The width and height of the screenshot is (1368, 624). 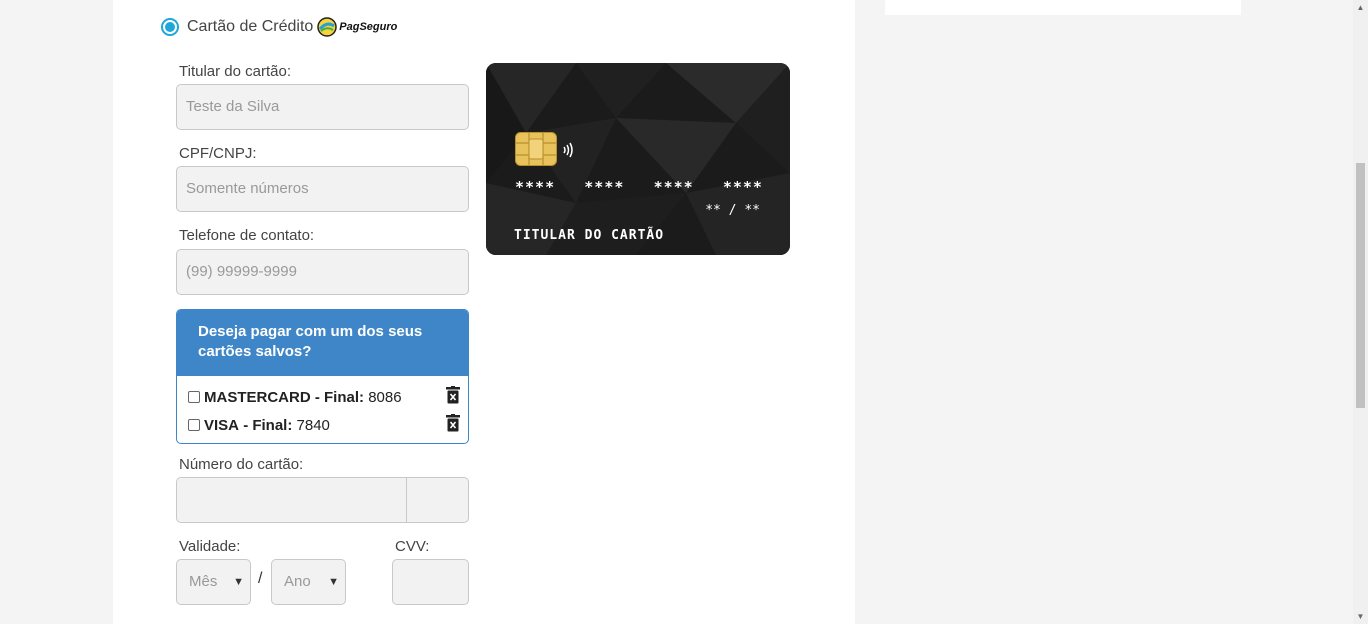 What do you see at coordinates (241, 464) in the screenshot?
I see `card-number-label: Número do cartão:` at bounding box center [241, 464].